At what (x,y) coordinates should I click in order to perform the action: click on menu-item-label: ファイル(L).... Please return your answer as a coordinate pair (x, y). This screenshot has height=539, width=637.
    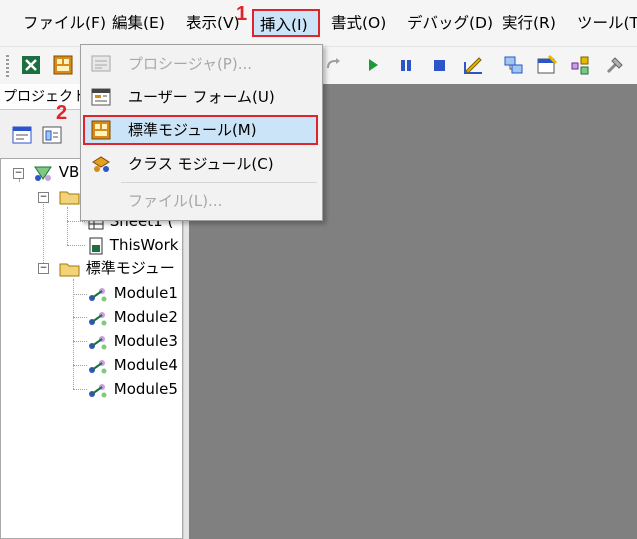
    Looking at the image, I should click on (175, 201).